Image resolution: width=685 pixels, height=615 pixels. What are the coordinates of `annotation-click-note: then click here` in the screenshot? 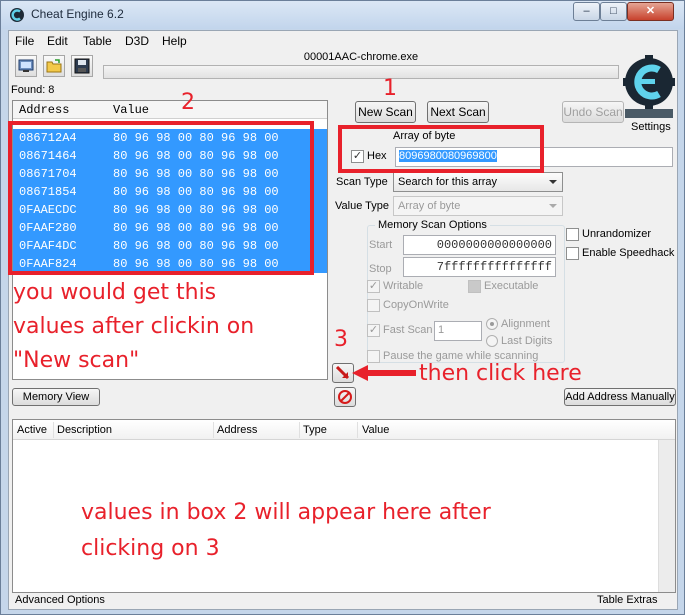 It's located at (500, 373).